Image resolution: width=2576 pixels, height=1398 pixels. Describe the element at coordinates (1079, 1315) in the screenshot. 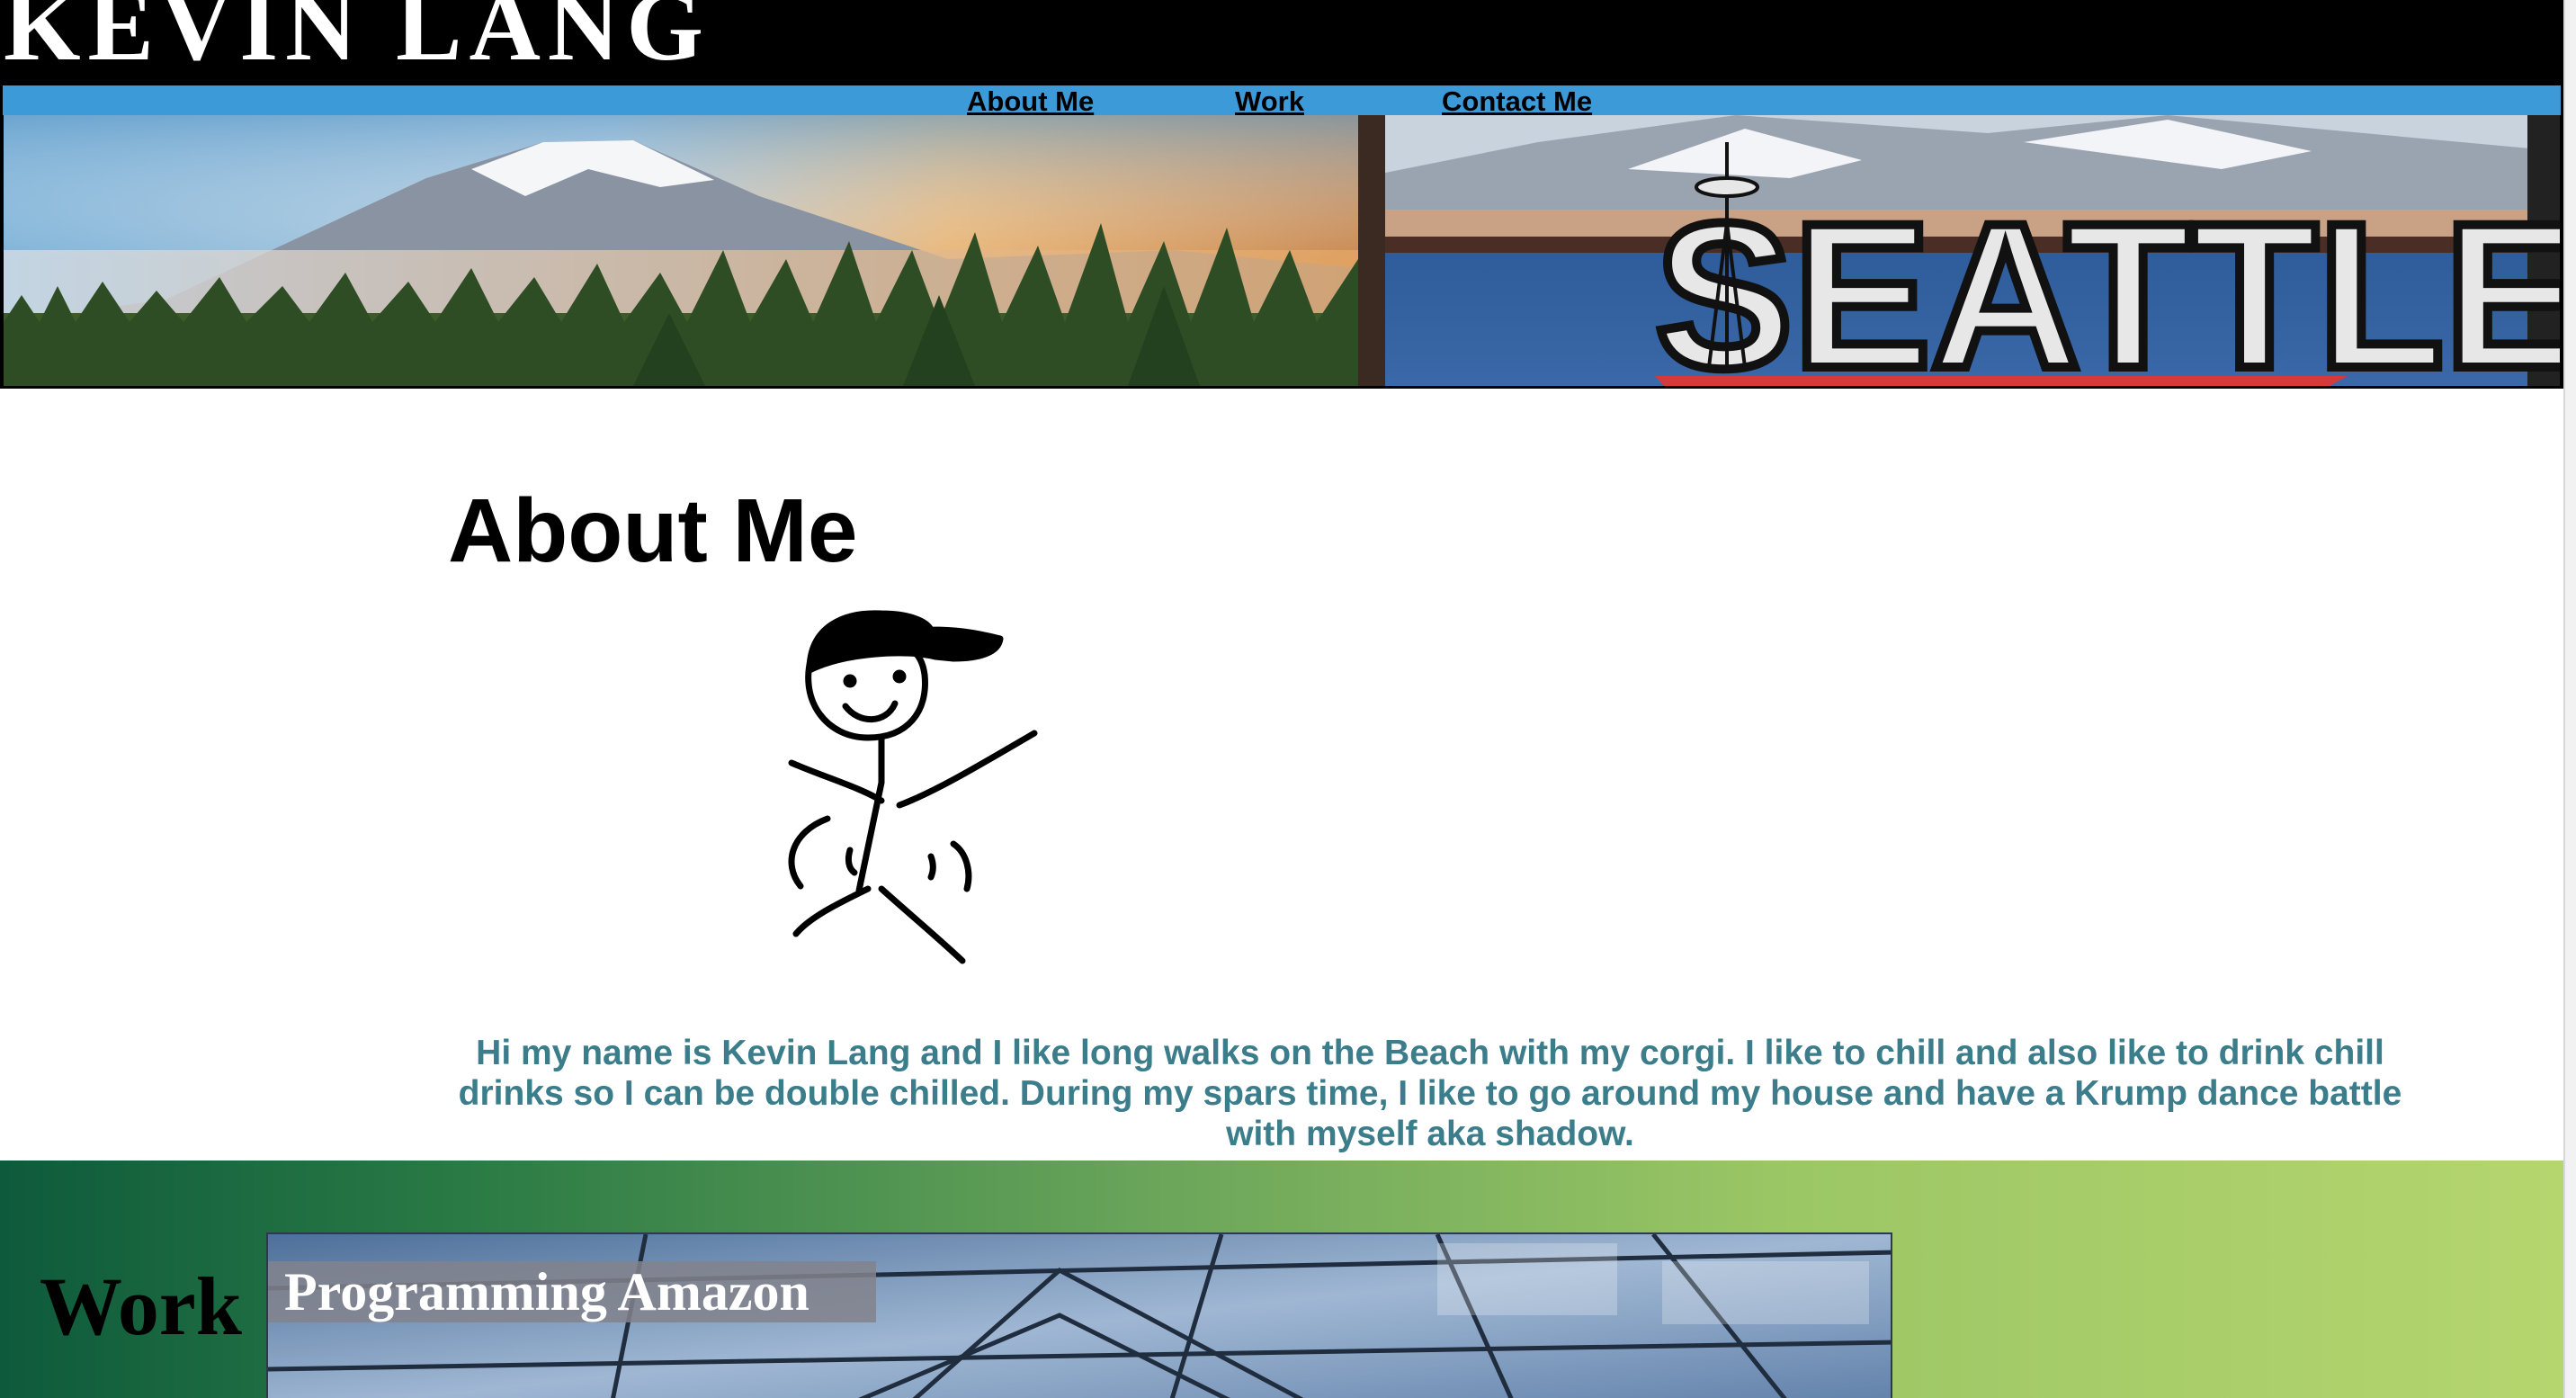

I see `project-card: Programming Amazon` at that location.